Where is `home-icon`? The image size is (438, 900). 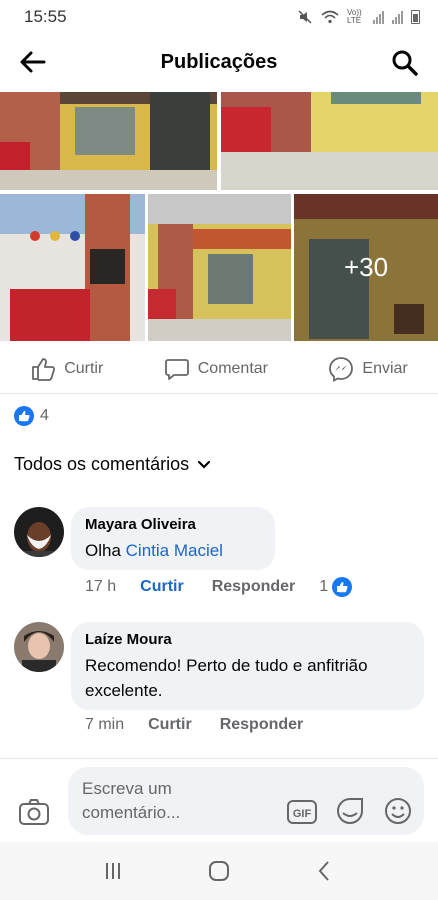
home-icon is located at coordinates (219, 871).